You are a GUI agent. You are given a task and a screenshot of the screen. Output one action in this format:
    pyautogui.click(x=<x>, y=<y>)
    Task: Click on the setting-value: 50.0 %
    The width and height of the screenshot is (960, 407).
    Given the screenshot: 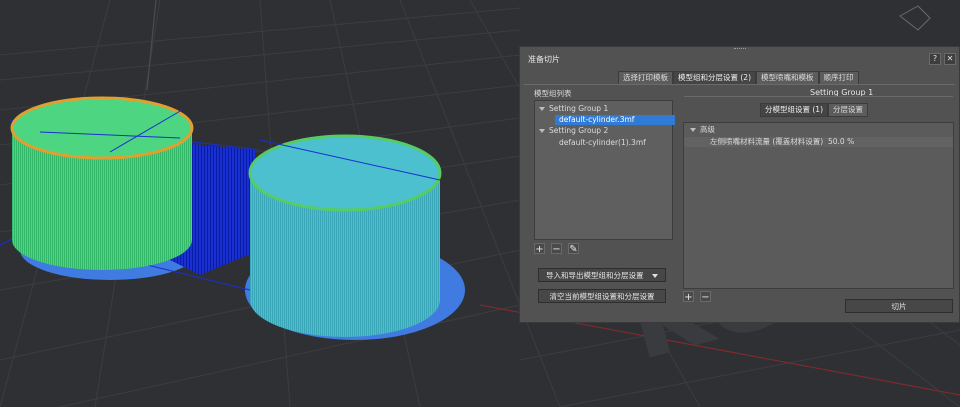 What is the action you would take?
    pyautogui.click(x=841, y=142)
    